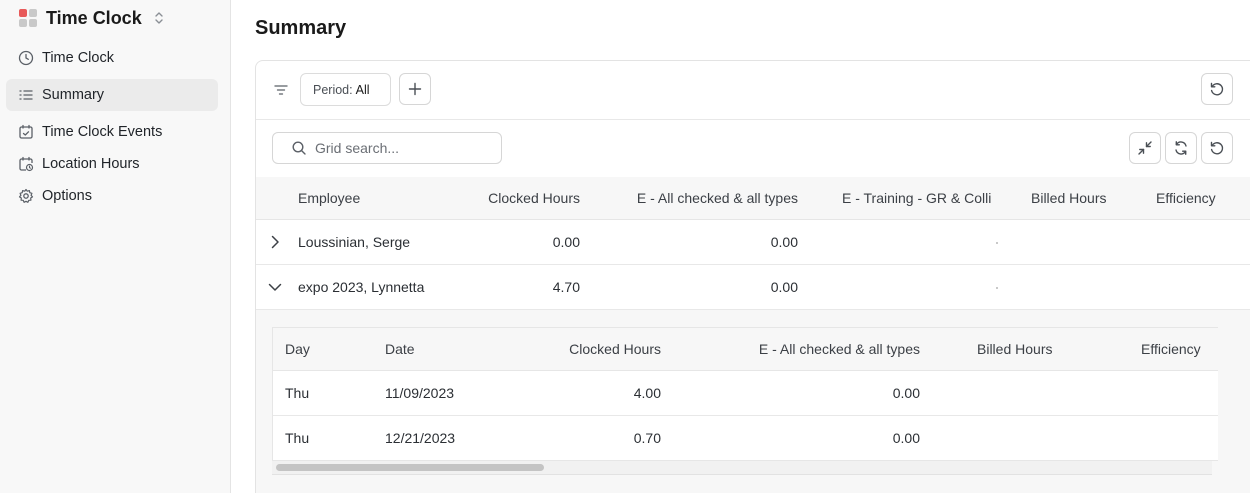 The image size is (1250, 493). I want to click on scrollbar-thumb, so click(410, 467).